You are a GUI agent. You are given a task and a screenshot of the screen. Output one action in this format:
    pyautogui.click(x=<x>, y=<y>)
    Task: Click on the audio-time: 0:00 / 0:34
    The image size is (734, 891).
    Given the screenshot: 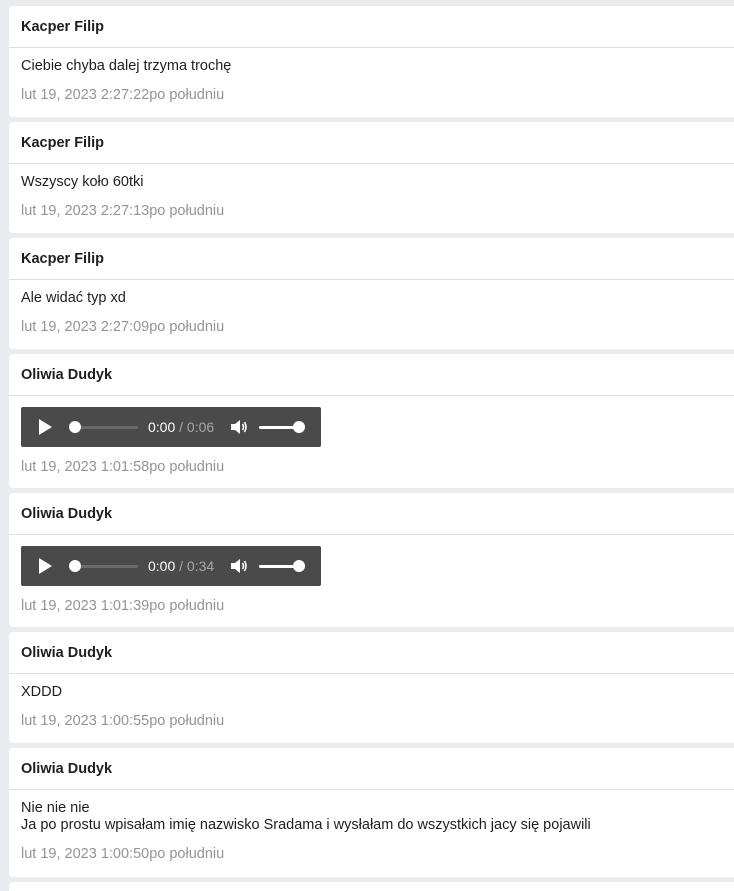 What is the action you would take?
    pyautogui.click(x=181, y=566)
    